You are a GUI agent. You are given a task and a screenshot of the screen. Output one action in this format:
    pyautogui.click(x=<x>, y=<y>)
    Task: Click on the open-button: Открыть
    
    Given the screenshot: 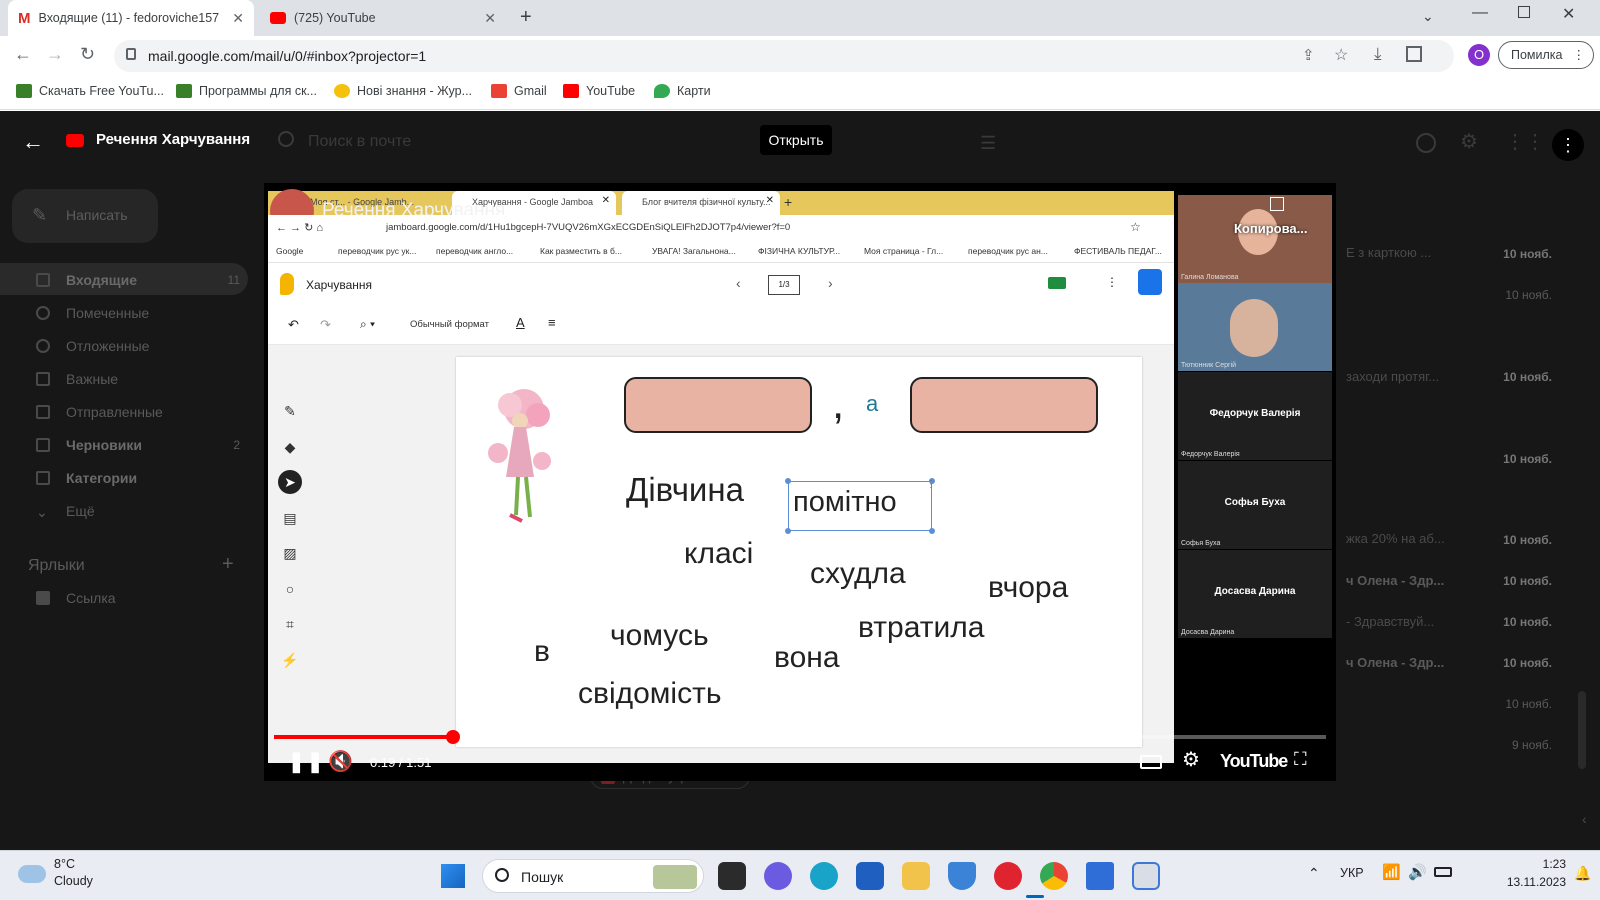 What is the action you would take?
    pyautogui.click(x=796, y=140)
    